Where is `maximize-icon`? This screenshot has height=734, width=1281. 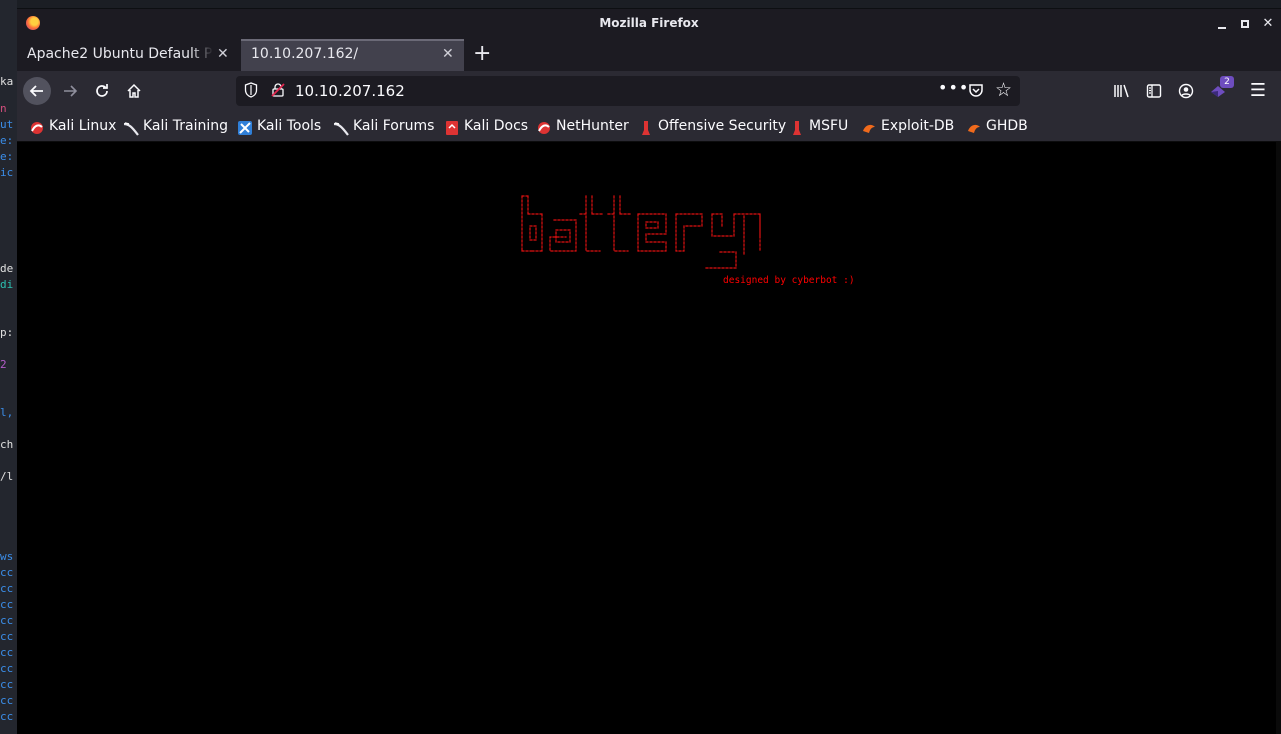 maximize-icon is located at coordinates (1245, 24).